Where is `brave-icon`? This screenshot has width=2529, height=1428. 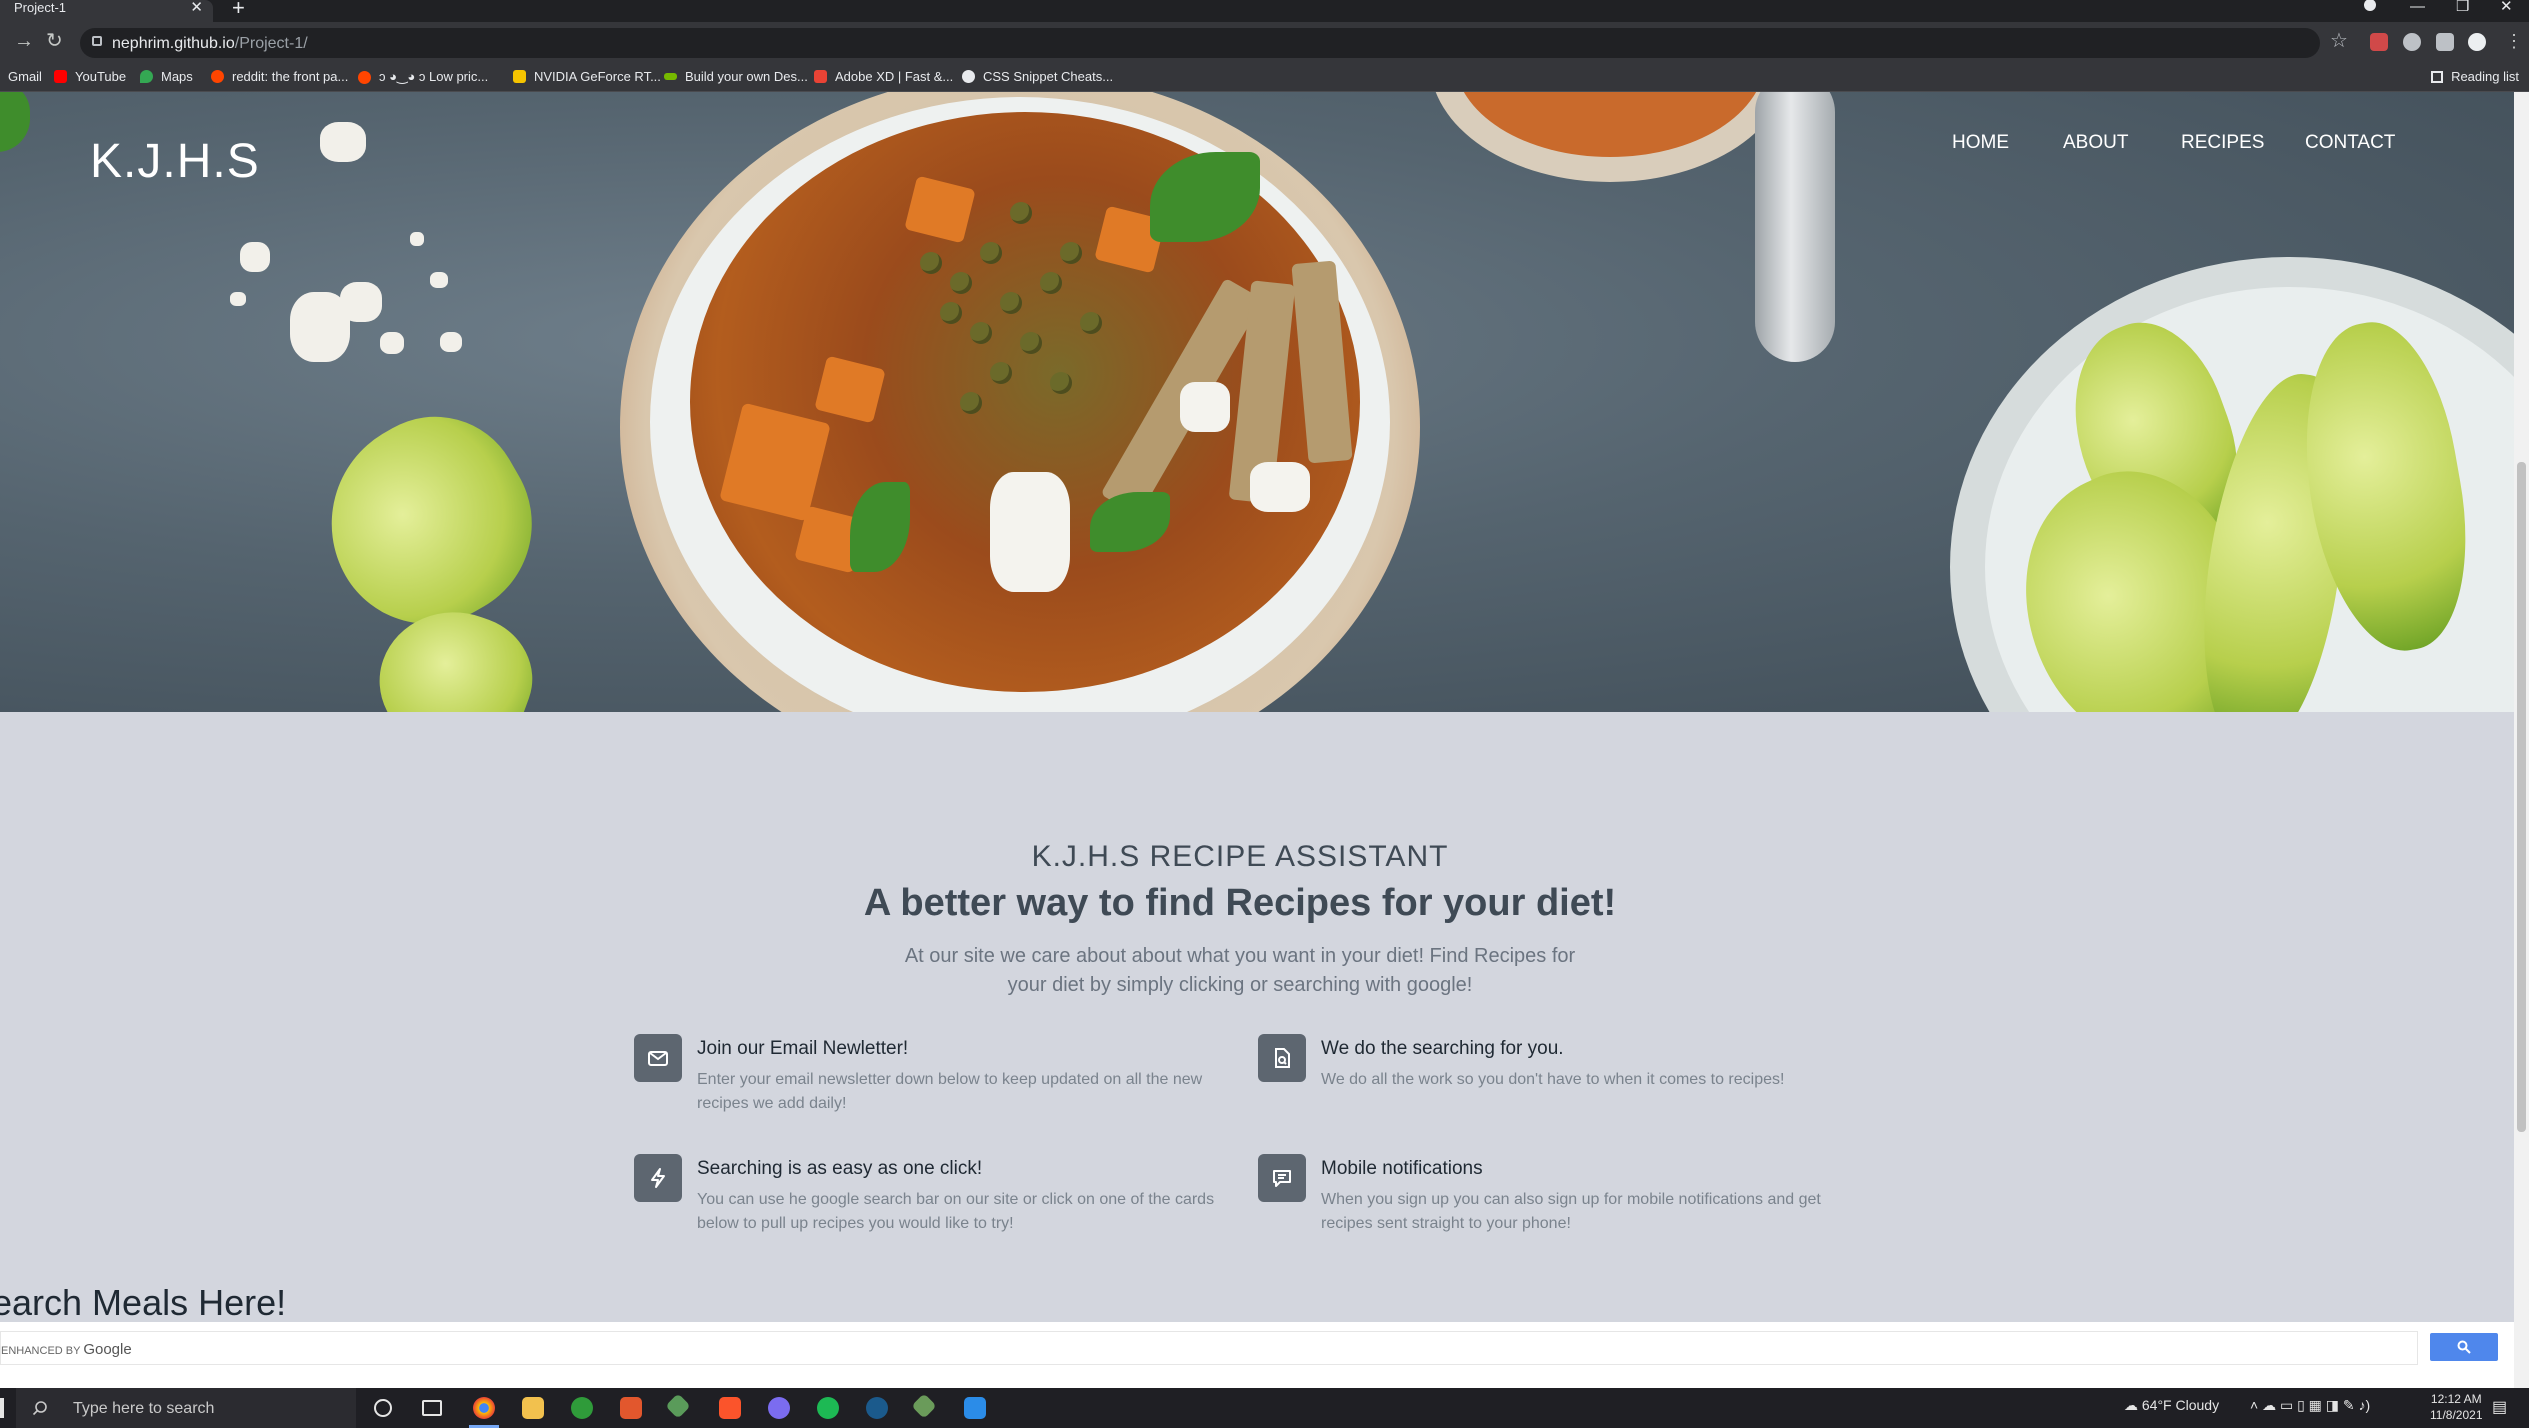 brave-icon is located at coordinates (730, 1408).